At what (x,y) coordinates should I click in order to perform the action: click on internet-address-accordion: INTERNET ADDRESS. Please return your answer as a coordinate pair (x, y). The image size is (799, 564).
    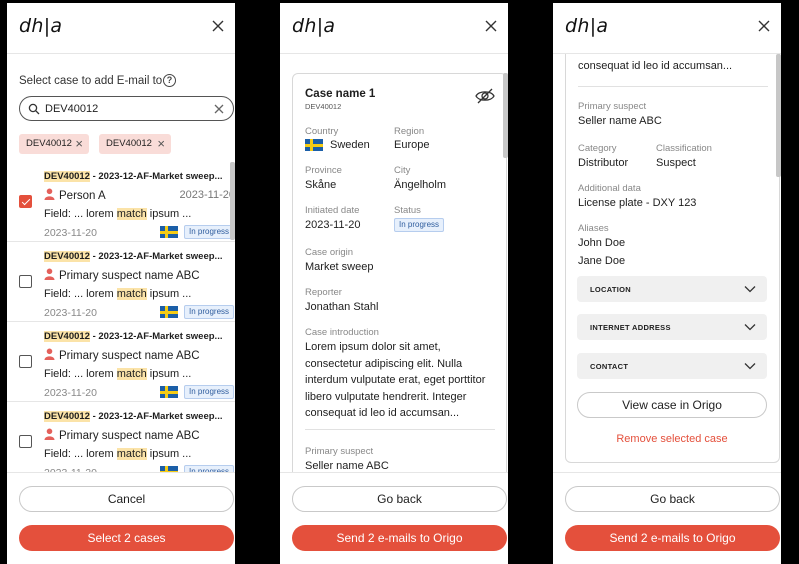
    Looking at the image, I should click on (672, 327).